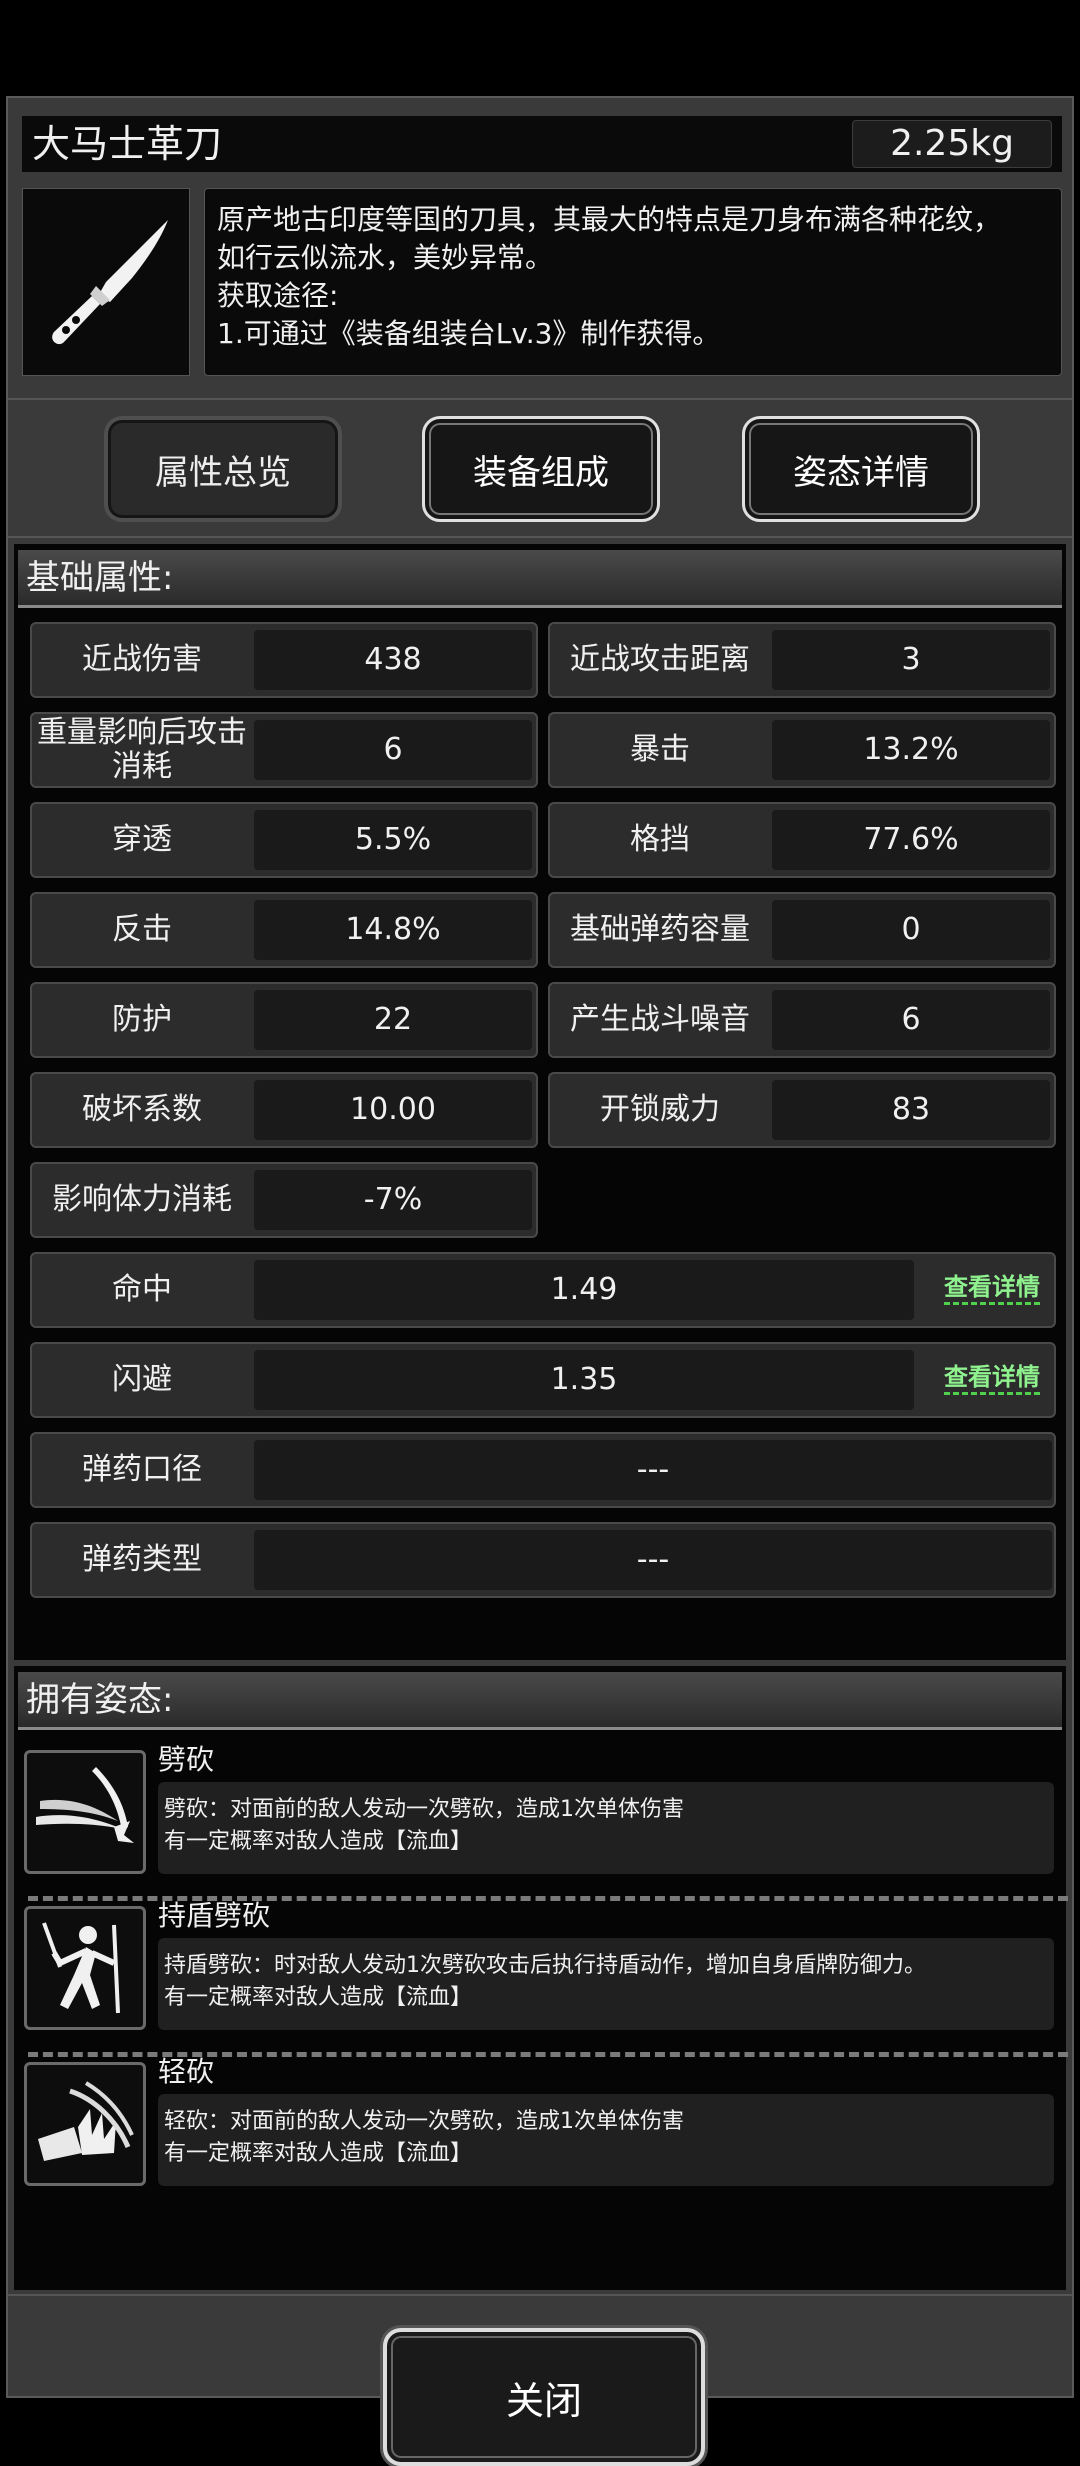  I want to click on attr-row-caliber: 弹药口径 ---, so click(543, 1470).